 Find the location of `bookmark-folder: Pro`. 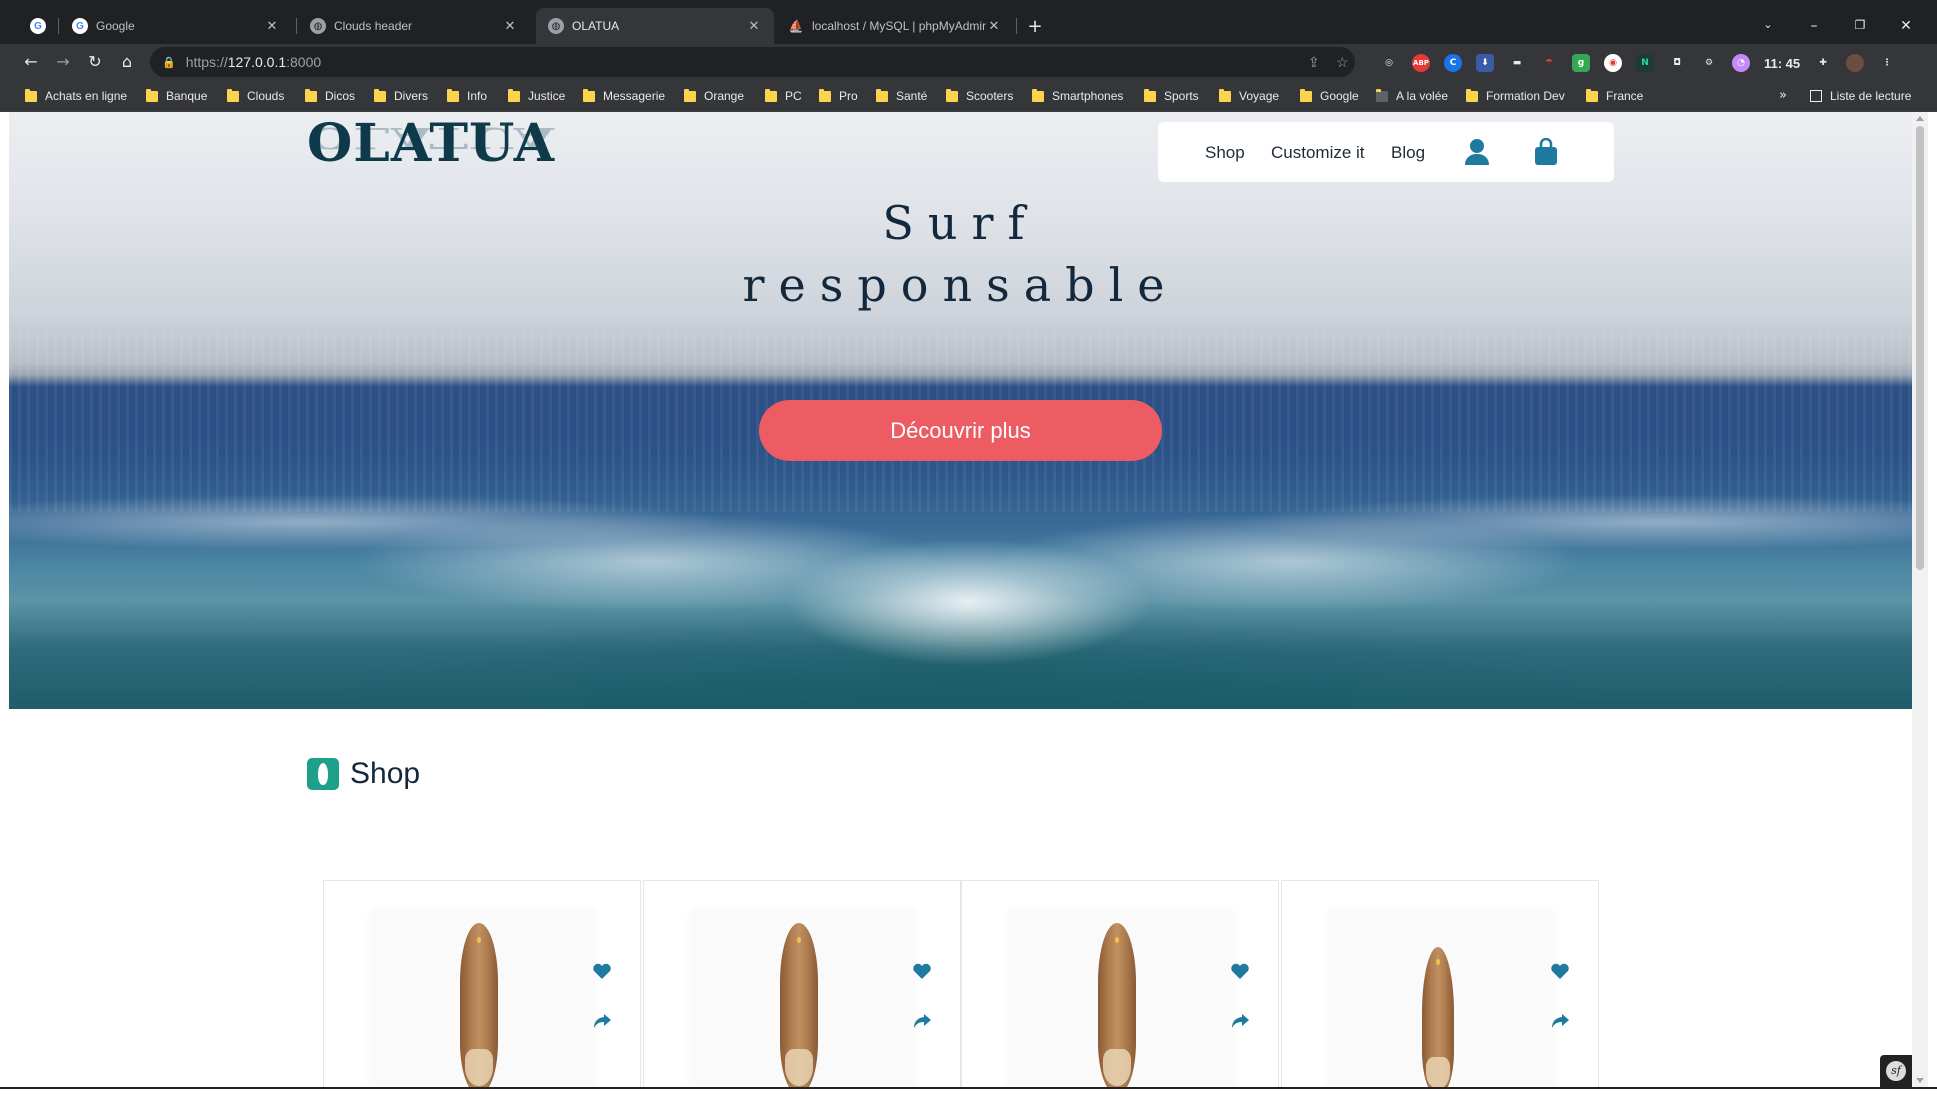

bookmark-folder: Pro is located at coordinates (838, 96).